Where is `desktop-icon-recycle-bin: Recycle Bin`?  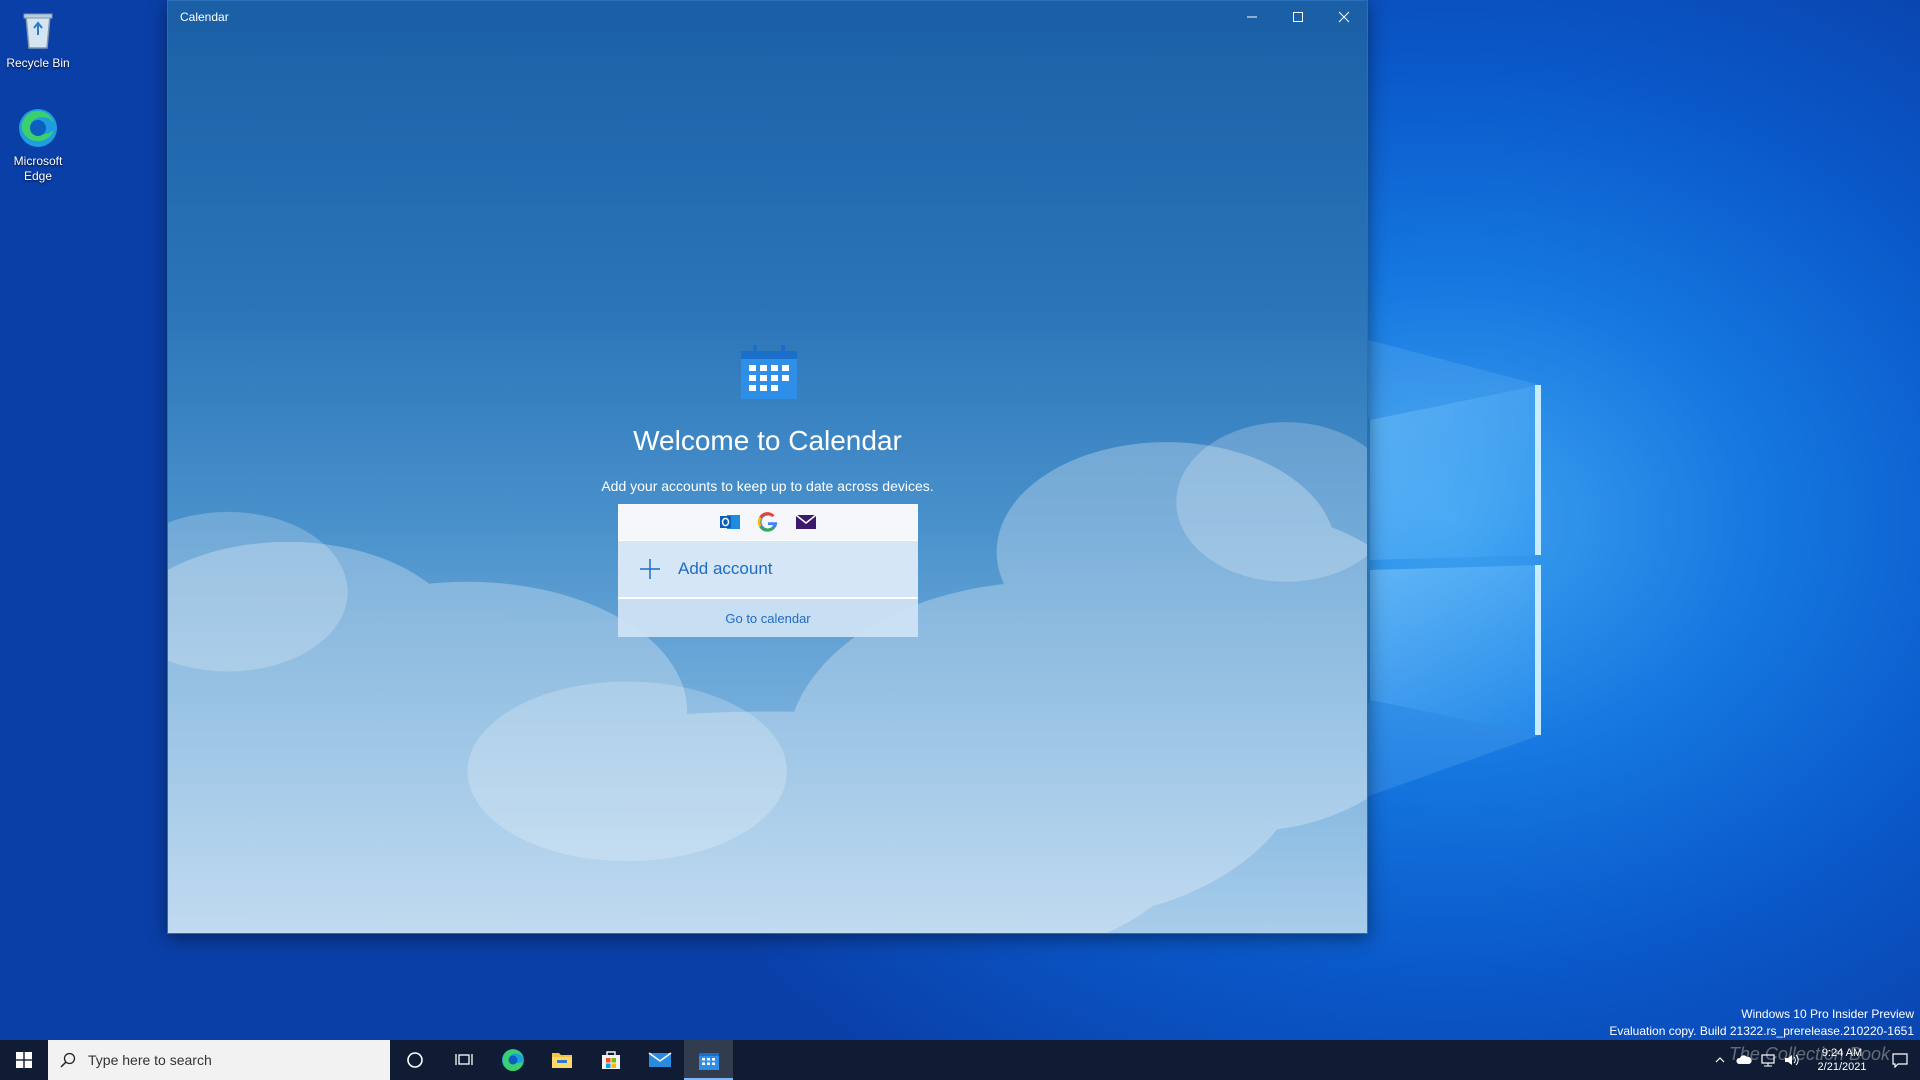 desktop-icon-recycle-bin: Recycle Bin is located at coordinates (38, 39).